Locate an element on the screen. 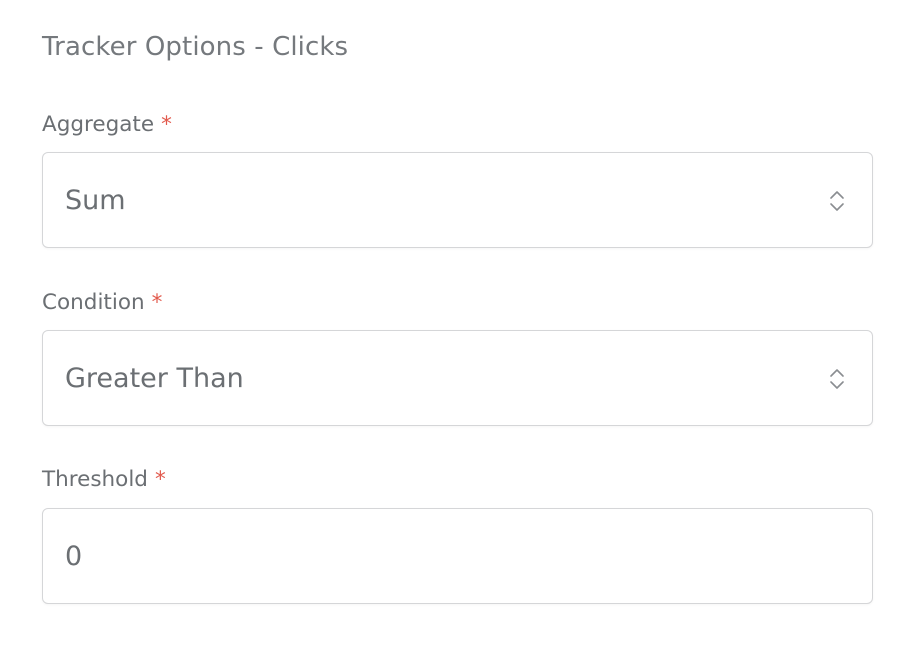  threshold-input-value: 0 is located at coordinates (74, 556).